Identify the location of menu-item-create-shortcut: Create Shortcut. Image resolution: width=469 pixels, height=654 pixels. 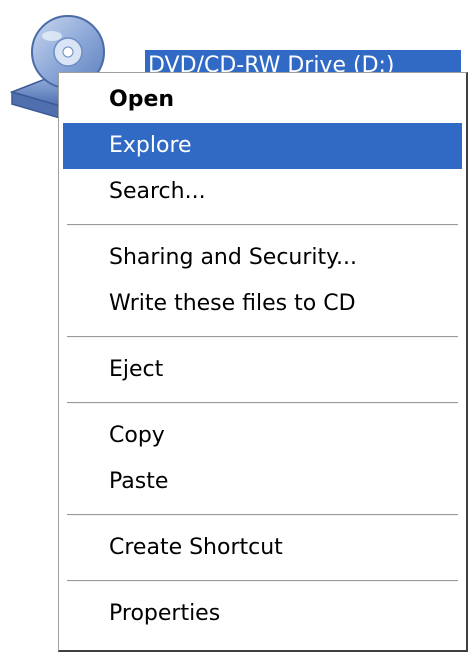
(262, 548).